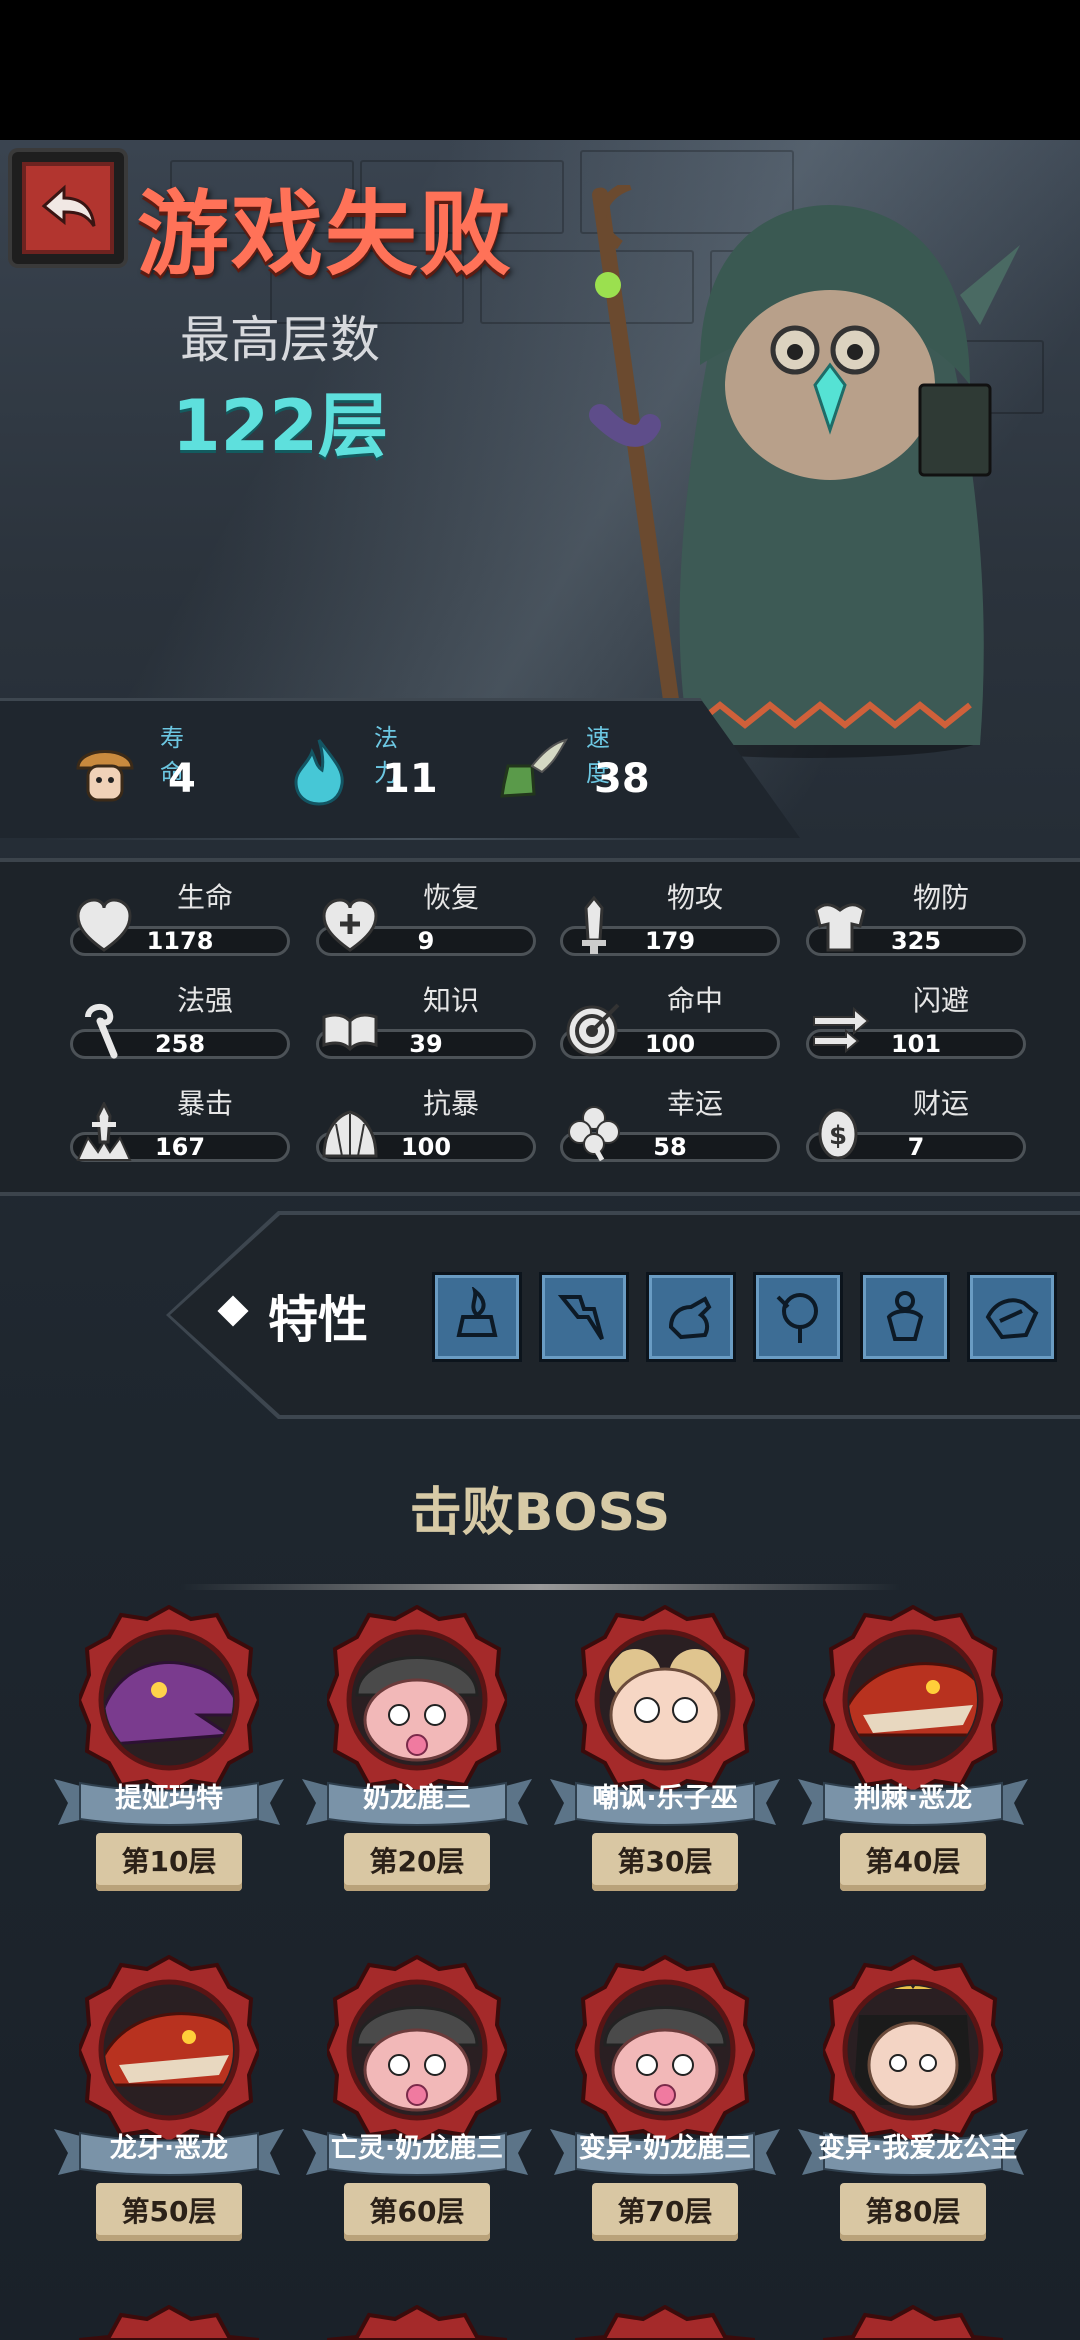 This screenshot has height=2340, width=1080. I want to click on stat-evasion: 闪避 101, so click(917, 1024).